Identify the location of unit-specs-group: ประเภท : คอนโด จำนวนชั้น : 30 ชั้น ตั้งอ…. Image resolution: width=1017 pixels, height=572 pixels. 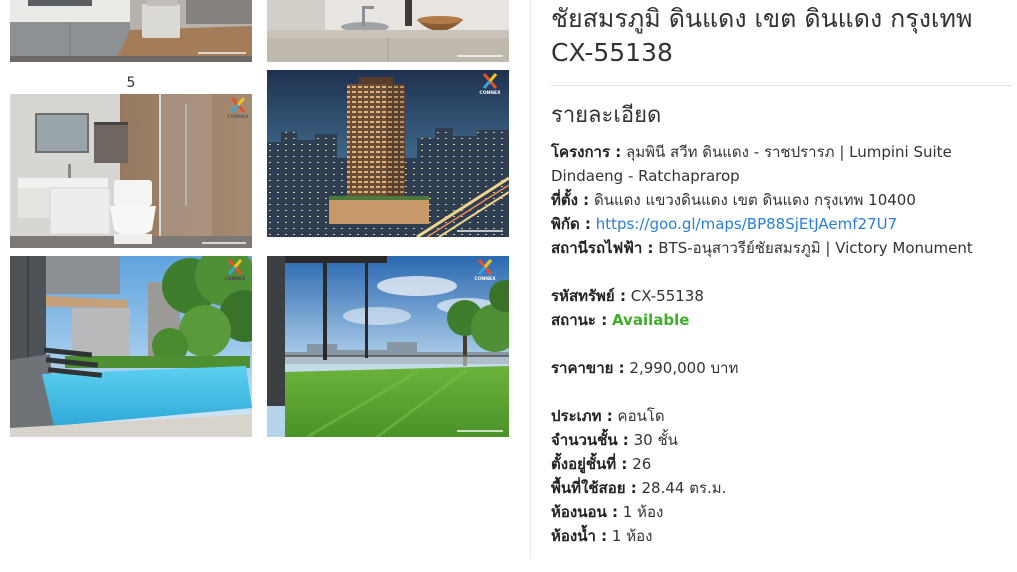
(782, 476).